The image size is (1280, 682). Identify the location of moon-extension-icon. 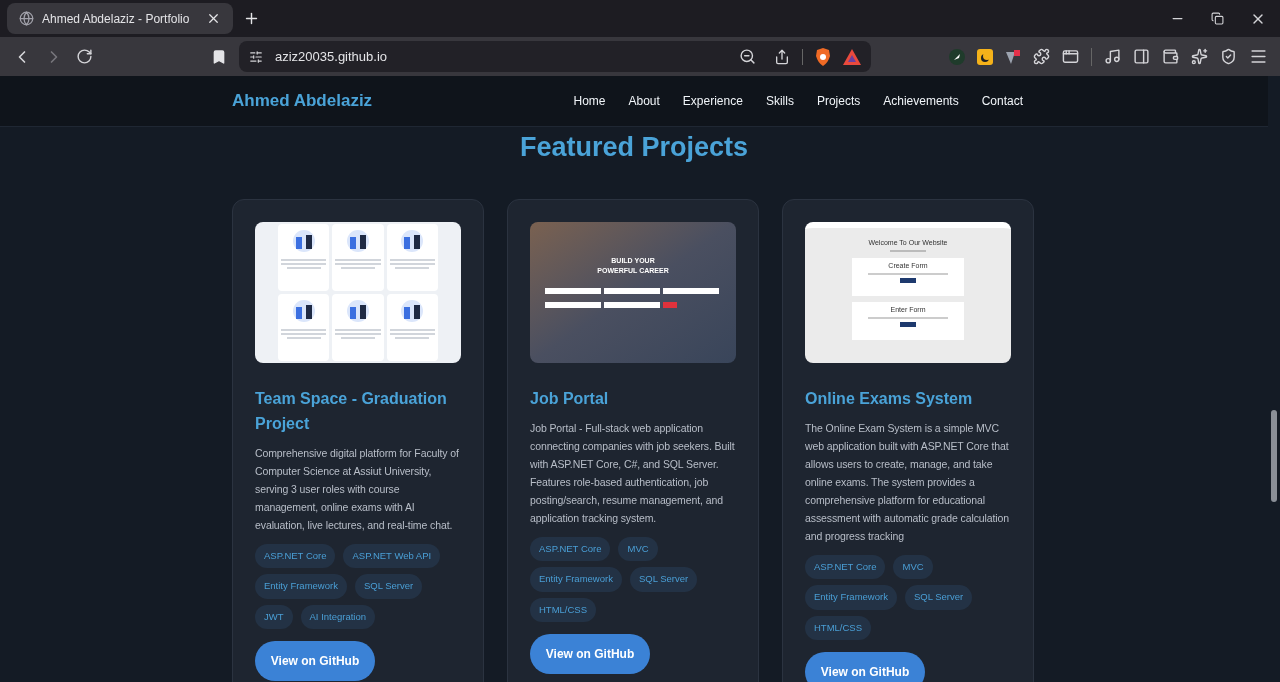
(985, 56).